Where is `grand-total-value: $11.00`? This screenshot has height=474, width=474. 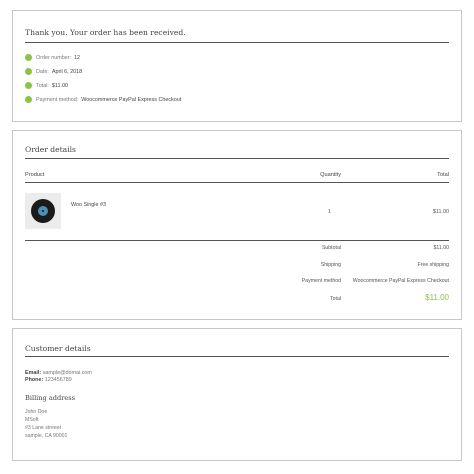
grand-total-value: $11.00 is located at coordinates (437, 297).